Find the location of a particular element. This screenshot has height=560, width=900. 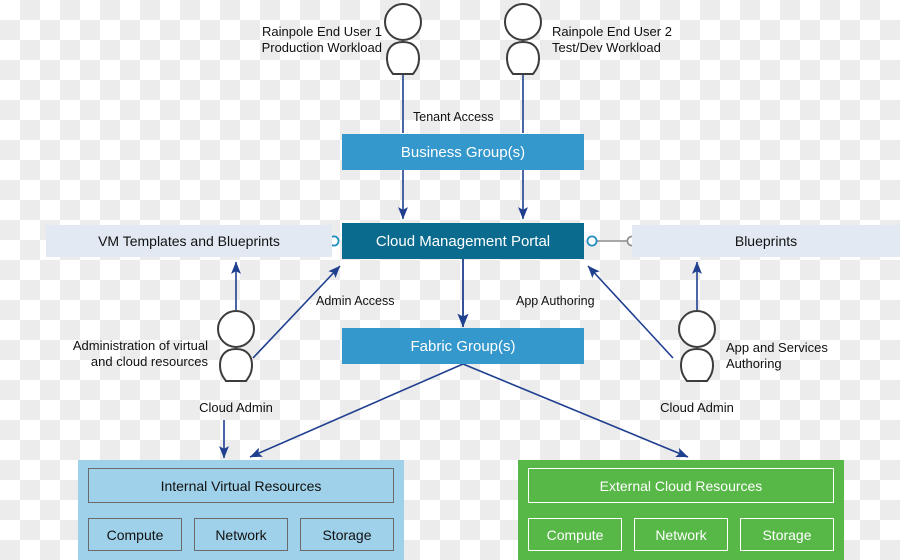

person-icon-cloudadmin-left is located at coordinates (236, 346).